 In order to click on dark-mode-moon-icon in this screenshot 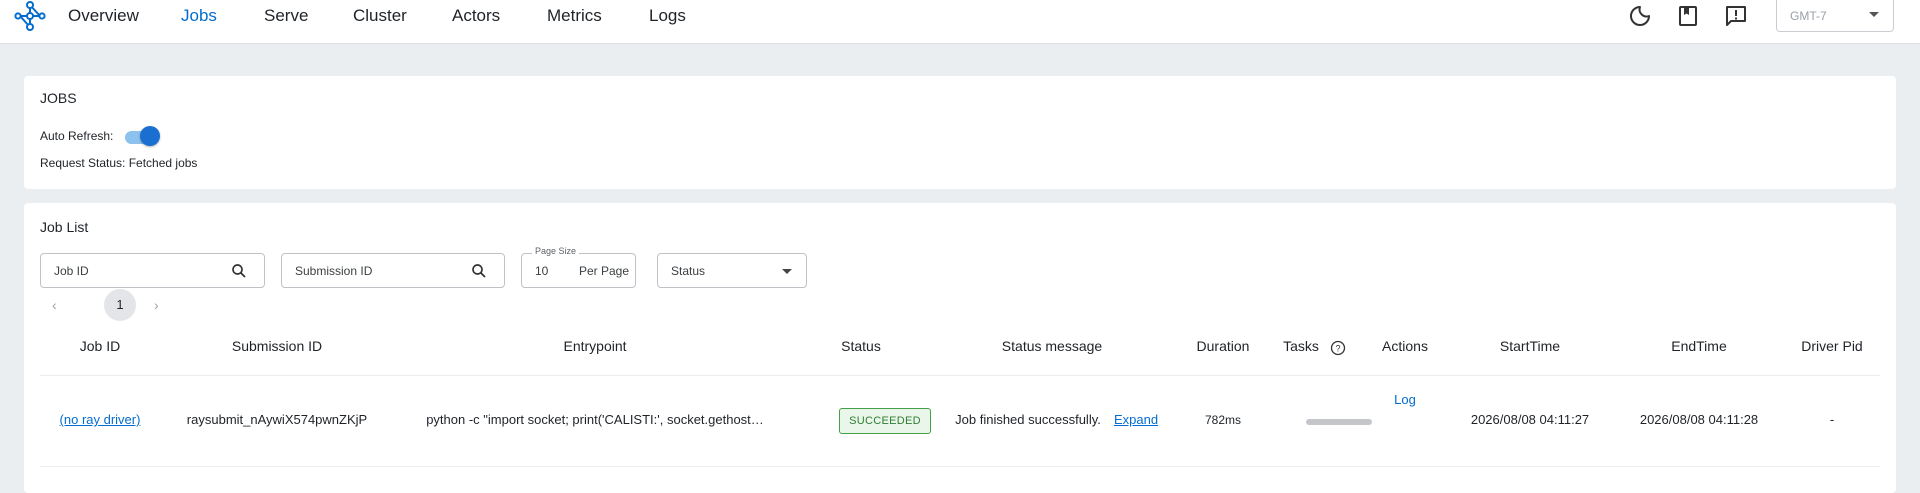, I will do `click(1640, 16)`.